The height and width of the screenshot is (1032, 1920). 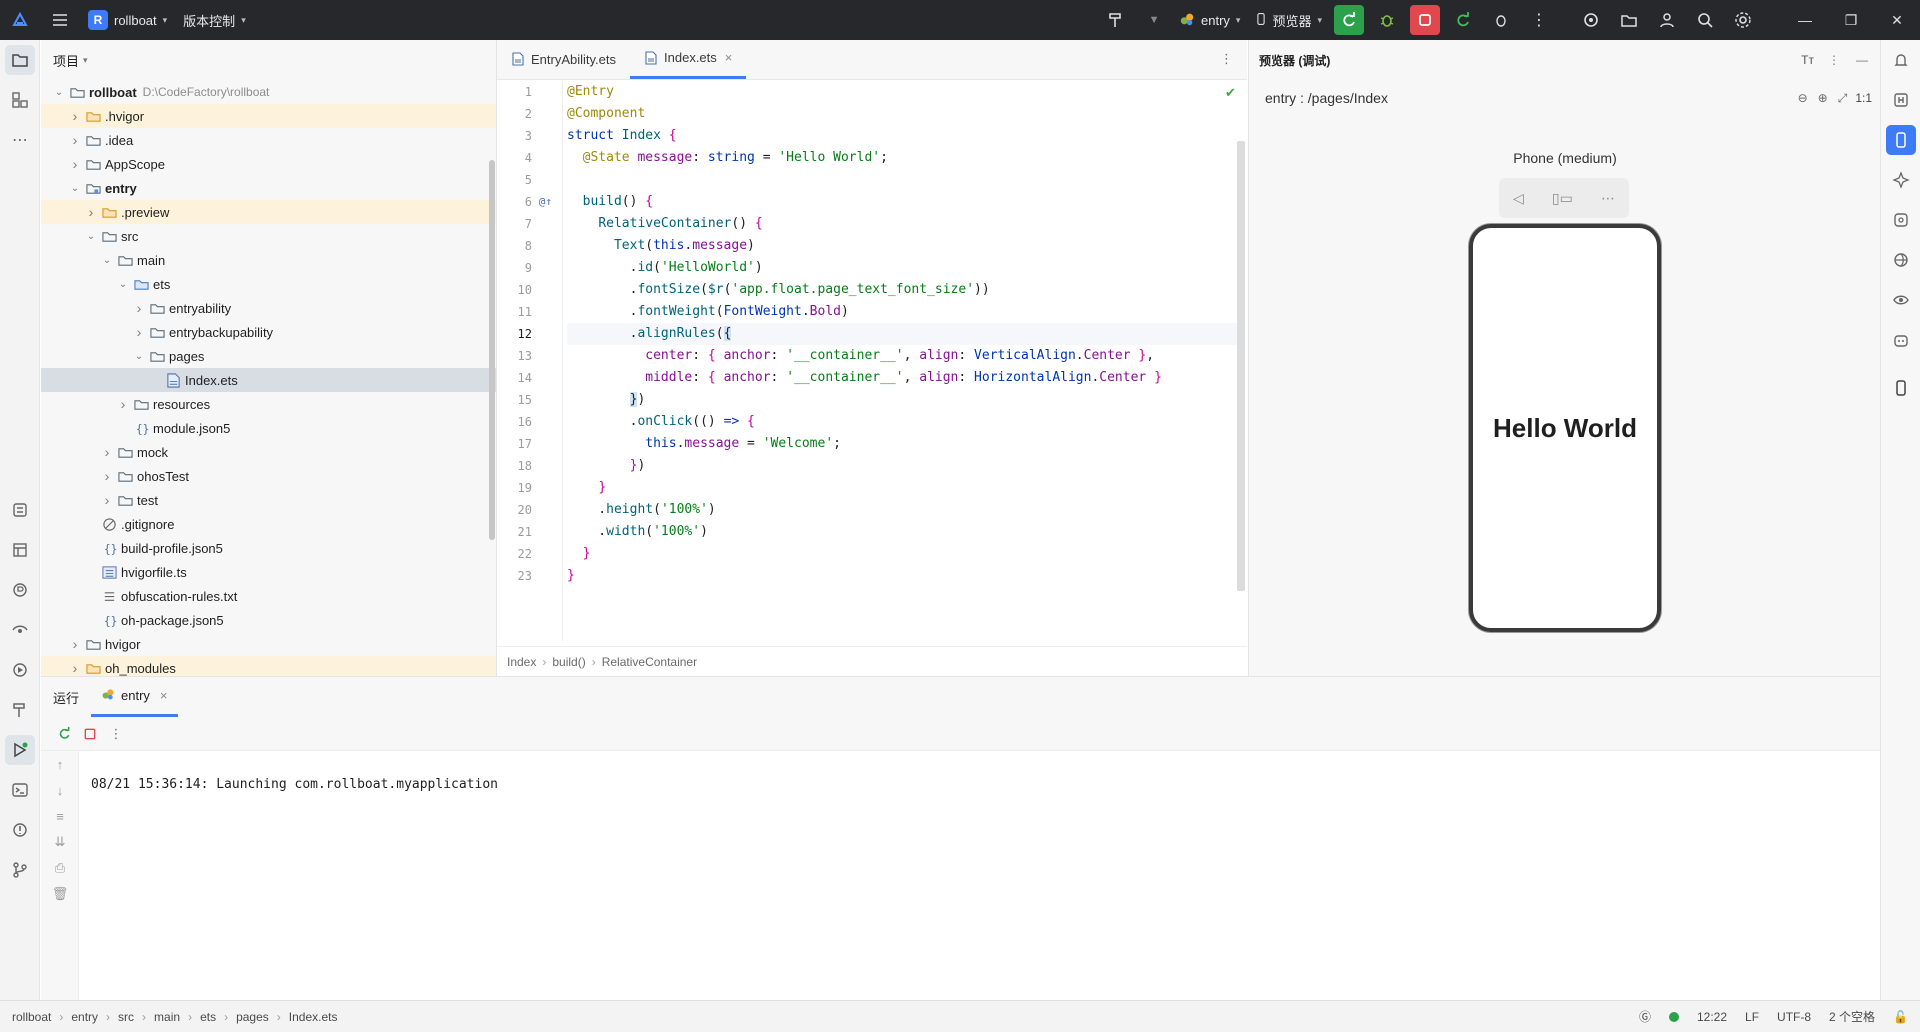 I want to click on tree-item: › entryability, so click(x=268, y=308).